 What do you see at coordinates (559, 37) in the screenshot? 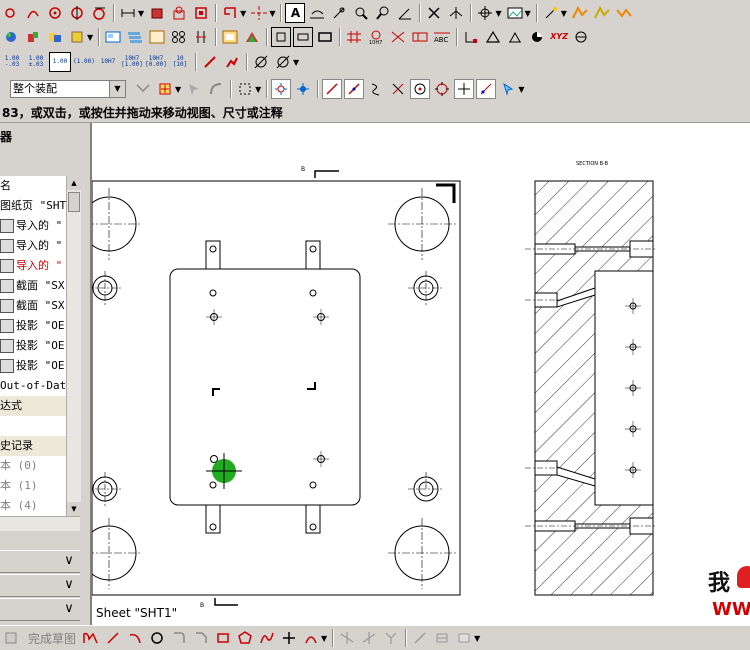
I see `xyz-coordinate-icon: XYZ` at bounding box center [559, 37].